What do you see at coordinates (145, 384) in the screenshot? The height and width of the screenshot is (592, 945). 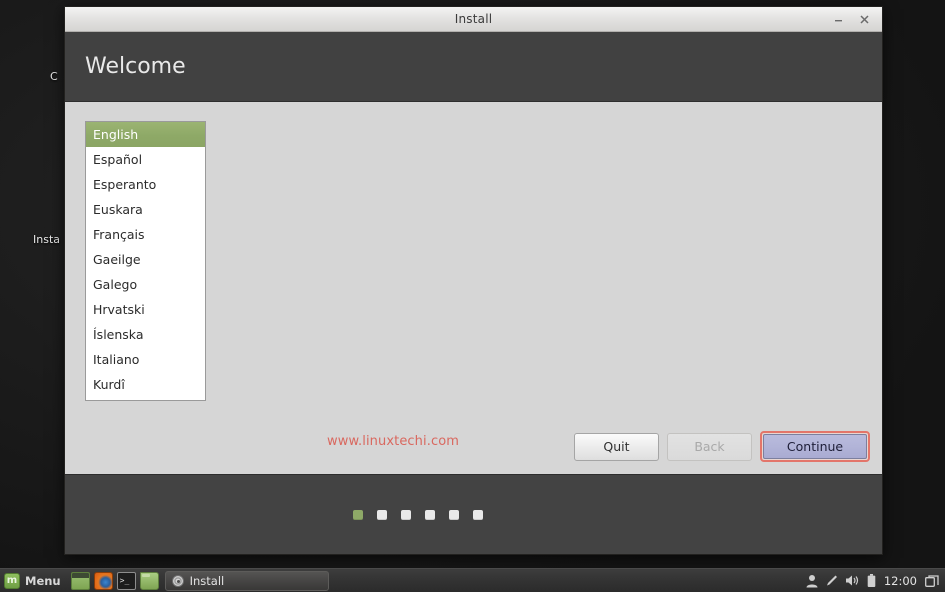 I see `language-item-kurdi: Kurdî` at bounding box center [145, 384].